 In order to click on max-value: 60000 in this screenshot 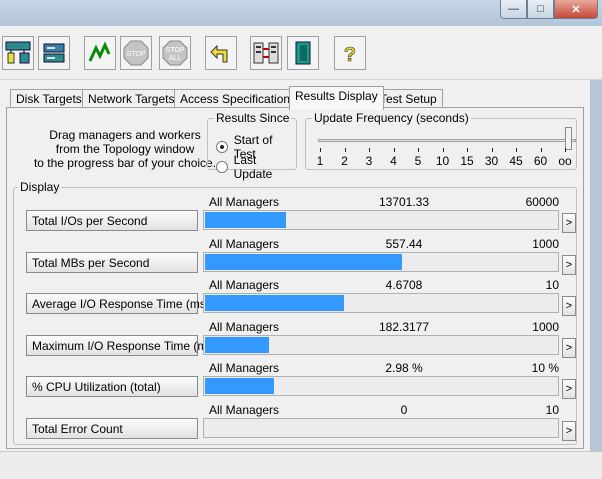, I will do `click(542, 202)`.